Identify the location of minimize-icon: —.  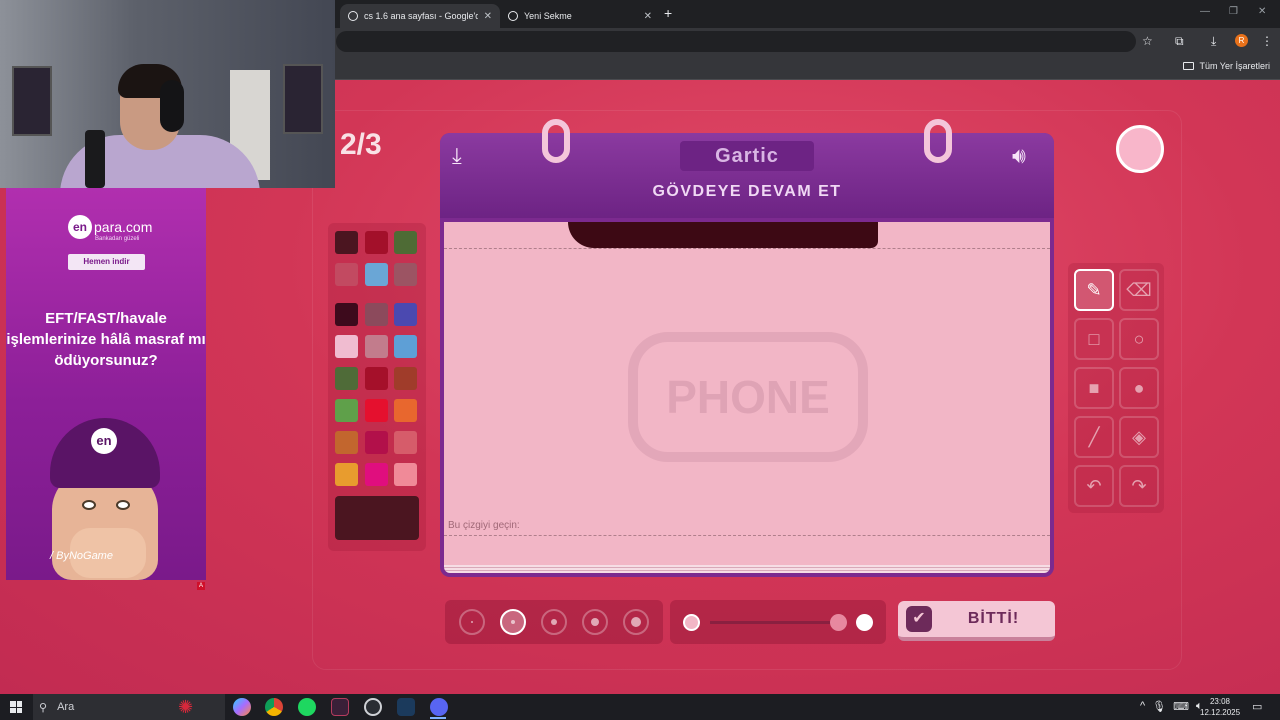
(1205, 11).